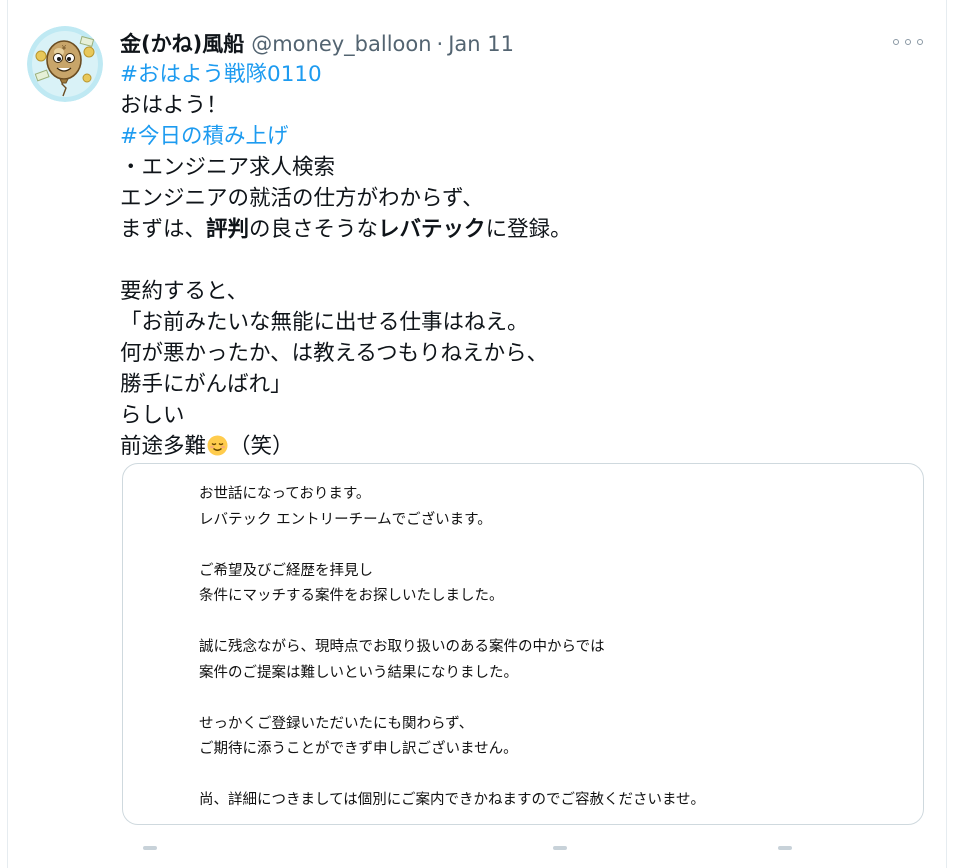 Image resolution: width=954 pixels, height=868 pixels. What do you see at coordinates (285, 494) in the screenshot?
I see `email-line: お世話になっております。` at bounding box center [285, 494].